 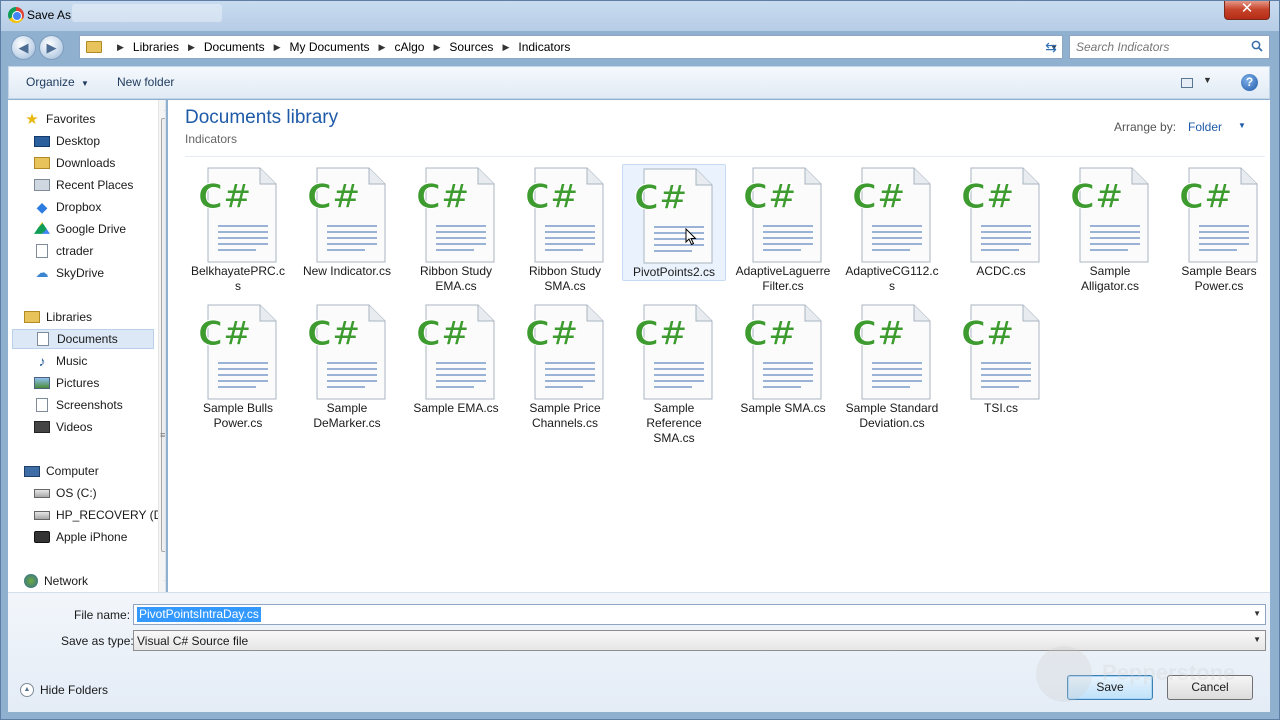 What do you see at coordinates (1249, 82) in the screenshot?
I see `help-icon: ?` at bounding box center [1249, 82].